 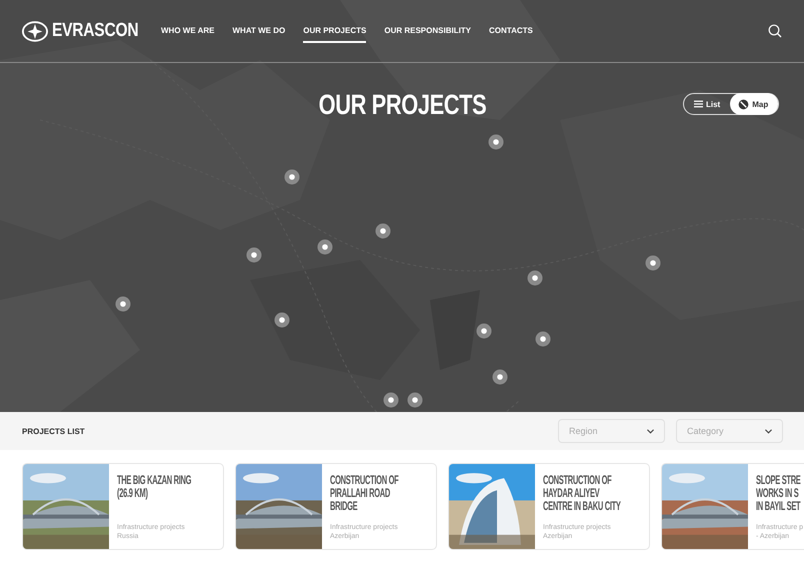 I want to click on nav-link: OUR PROJECTS, so click(x=334, y=31).